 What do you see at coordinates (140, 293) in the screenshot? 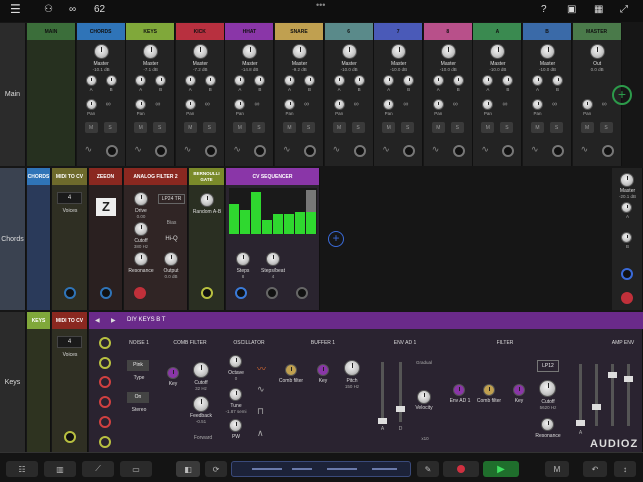
I see `filter-jack` at bounding box center [140, 293].